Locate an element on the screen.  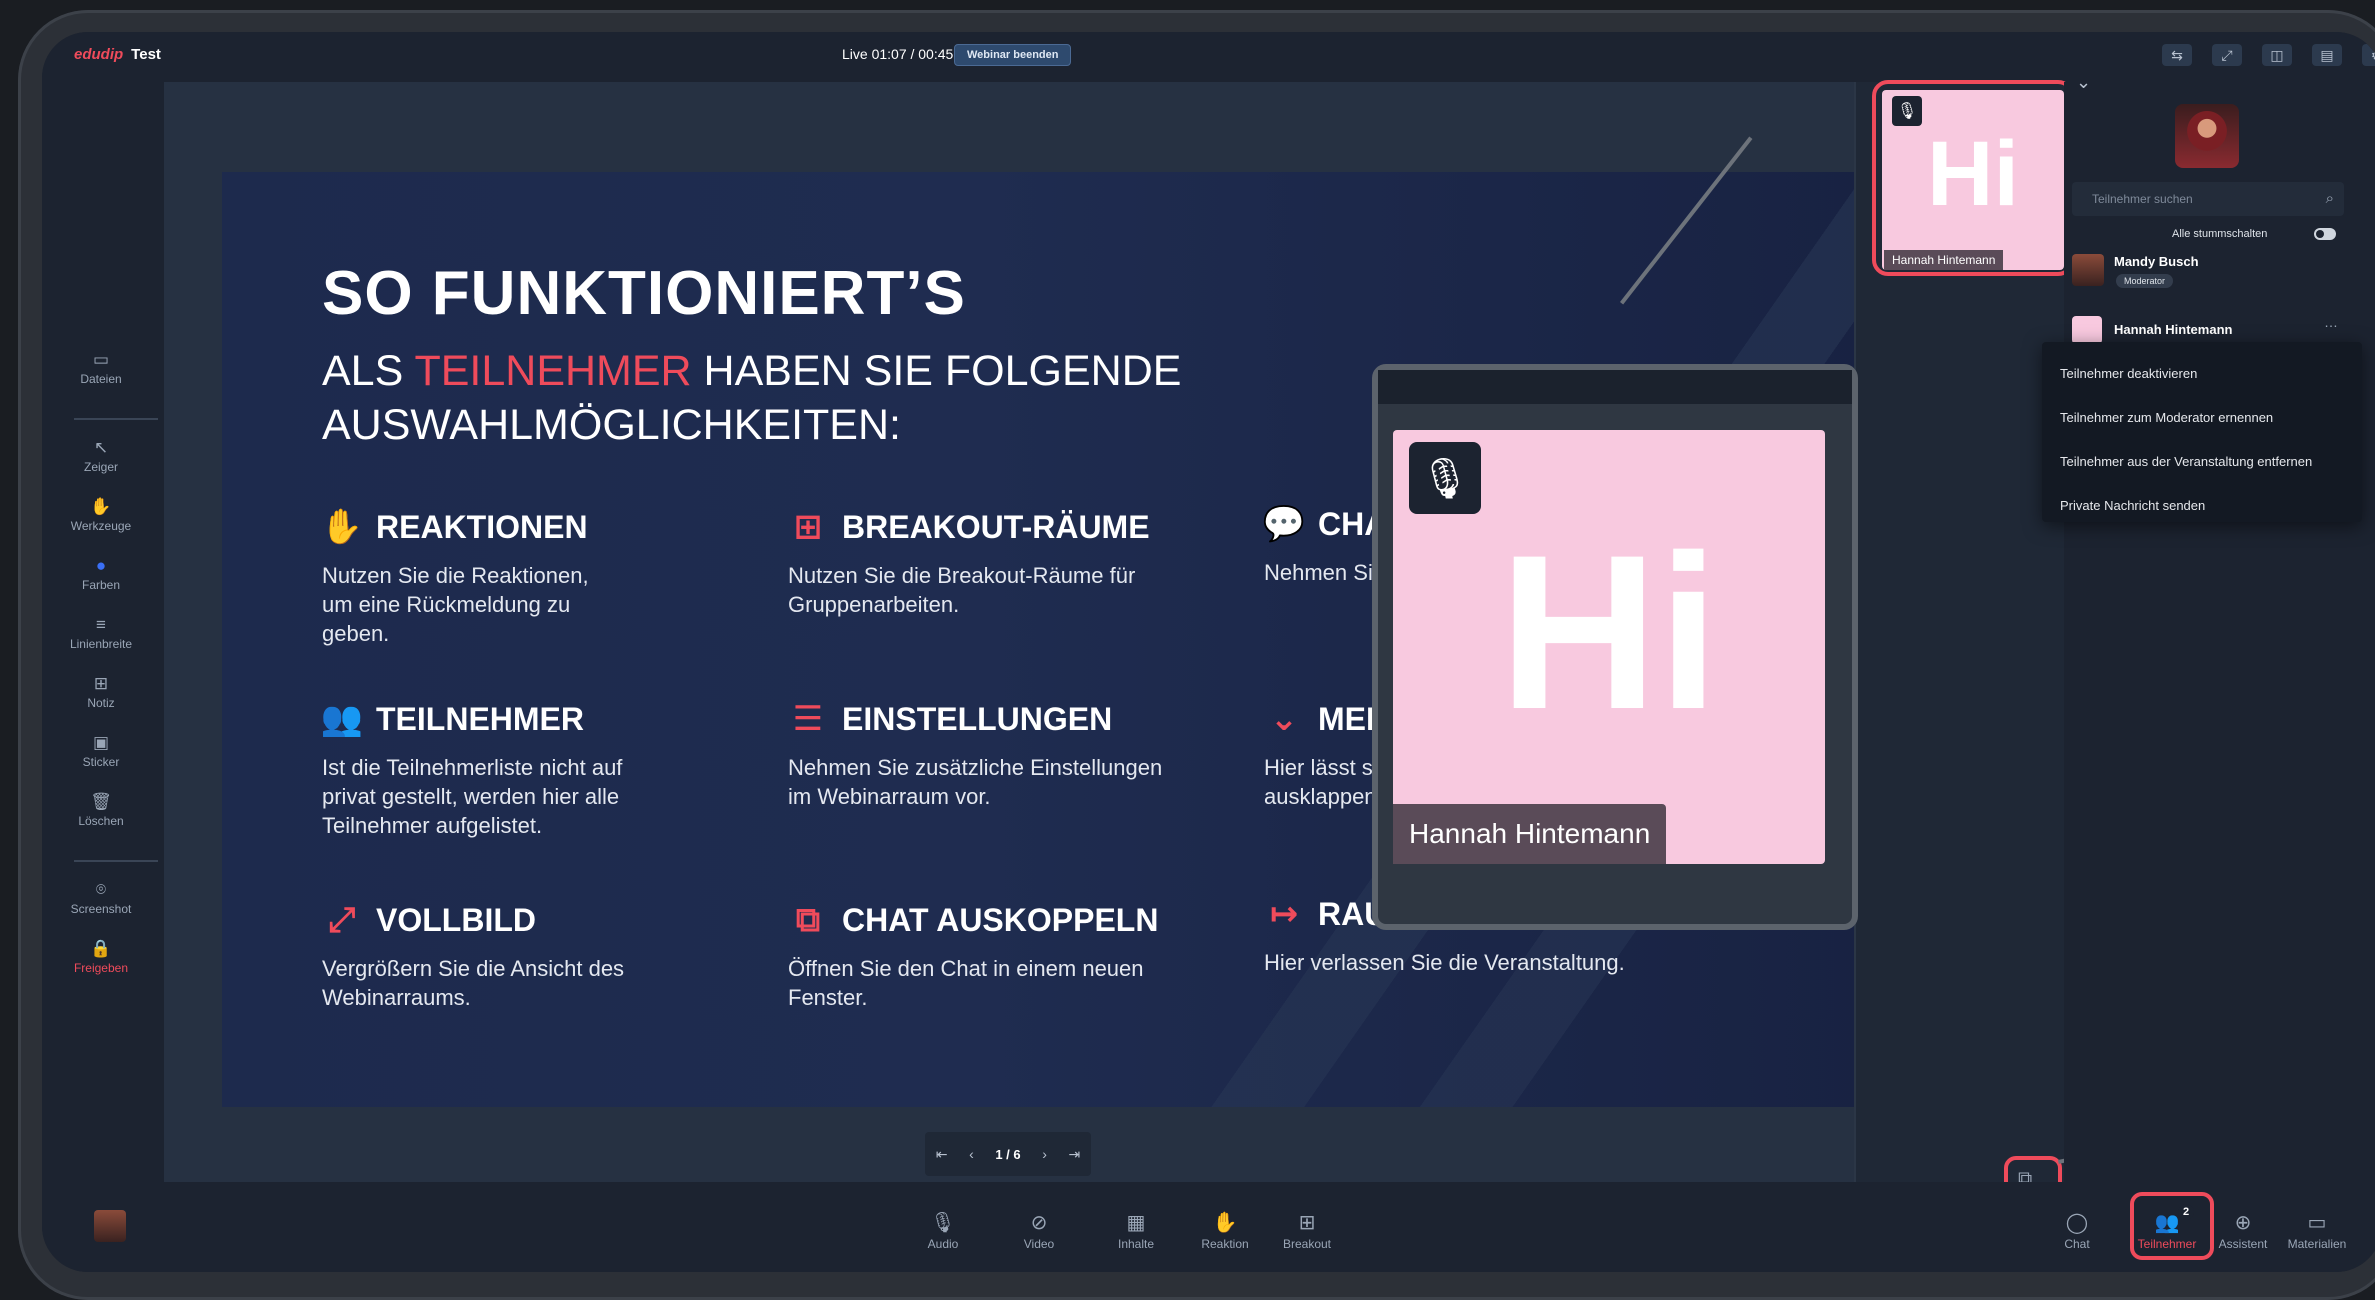
exit-icon: ↦ is located at coordinates (1284, 914).